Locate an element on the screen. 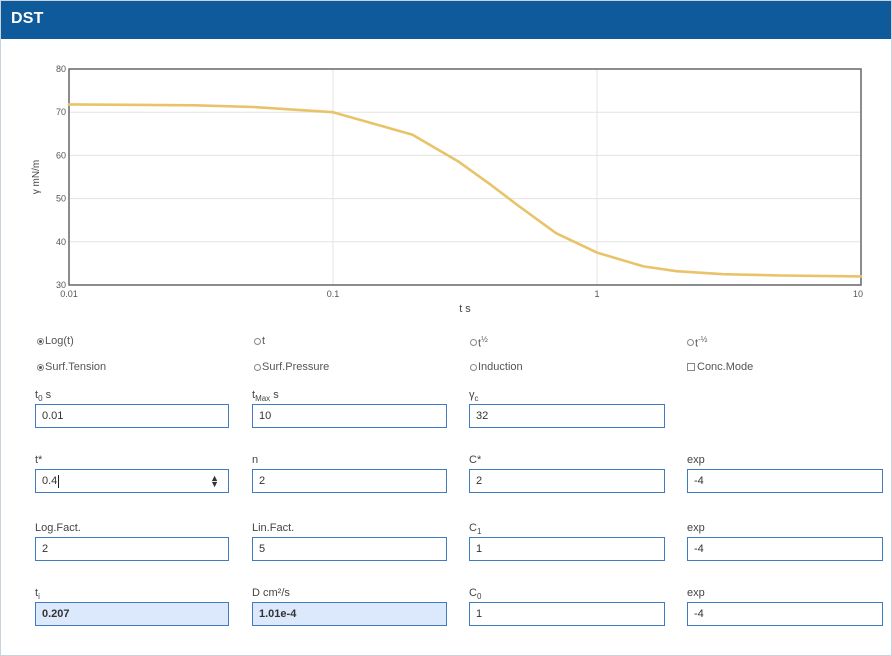 The height and width of the screenshot is (656, 892). exp1-input: -4 is located at coordinates (785, 481).